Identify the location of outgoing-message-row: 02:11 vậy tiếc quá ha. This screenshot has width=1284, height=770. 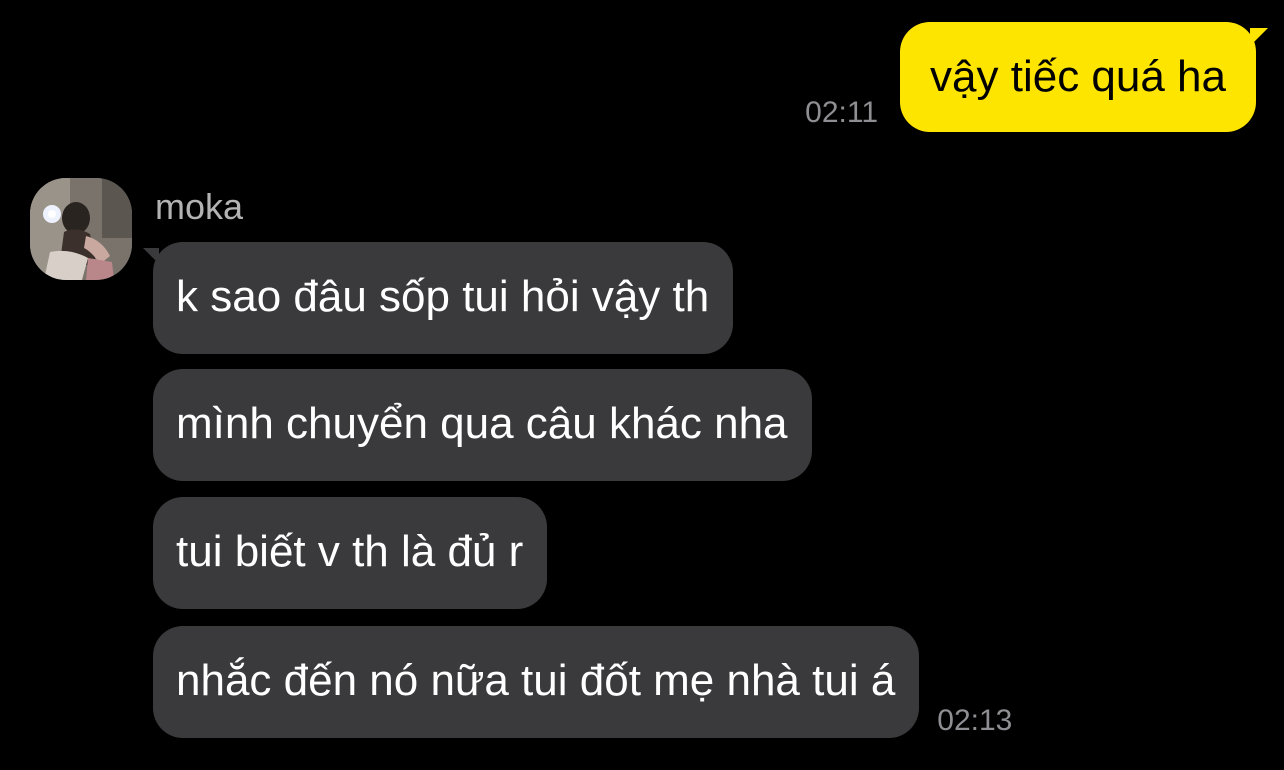
(1036, 77).